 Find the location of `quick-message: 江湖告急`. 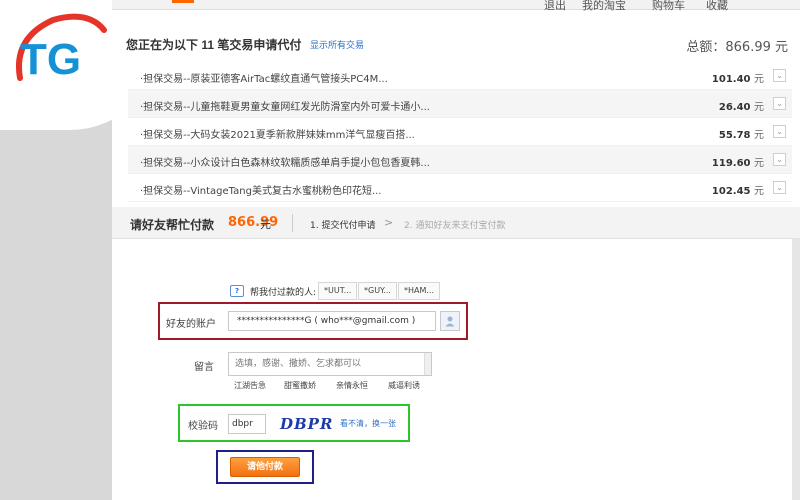

quick-message: 江湖告急 is located at coordinates (250, 385).